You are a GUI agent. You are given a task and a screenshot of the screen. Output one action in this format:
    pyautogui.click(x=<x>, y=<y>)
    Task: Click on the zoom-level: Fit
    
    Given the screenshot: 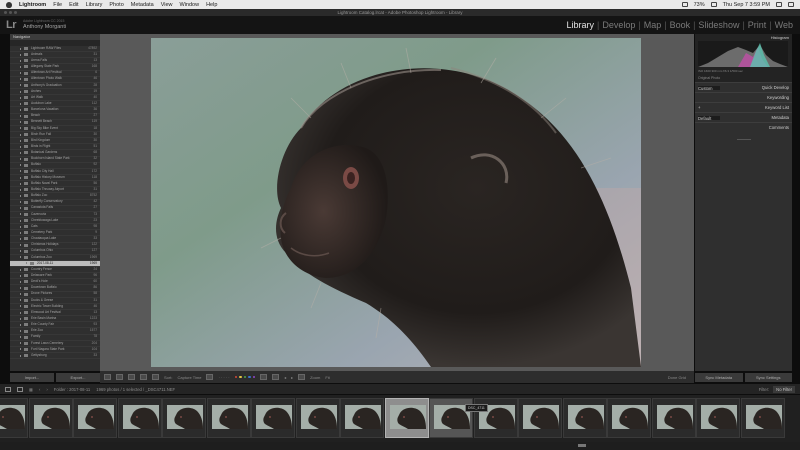 What is the action you would take?
    pyautogui.click(x=327, y=377)
    